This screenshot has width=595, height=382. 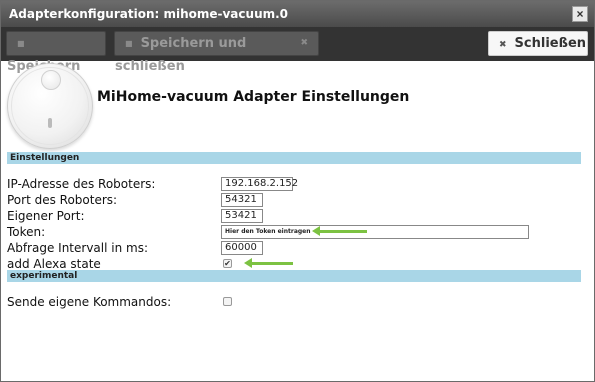 What do you see at coordinates (26, 232) in the screenshot?
I see `token-label: Token:` at bounding box center [26, 232].